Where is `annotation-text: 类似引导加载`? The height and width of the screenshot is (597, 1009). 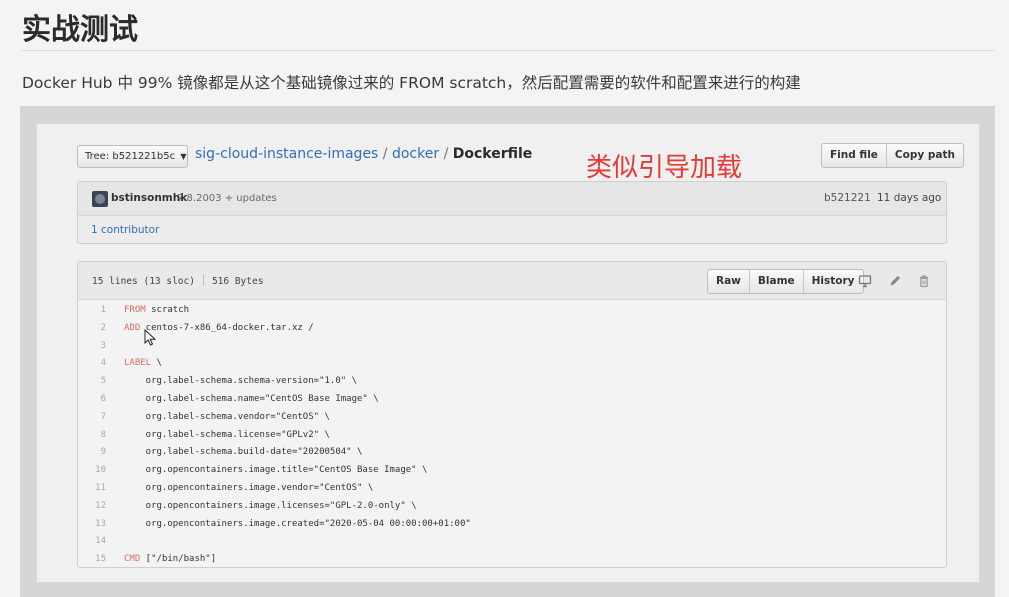 annotation-text: 类似引导加载 is located at coordinates (664, 168).